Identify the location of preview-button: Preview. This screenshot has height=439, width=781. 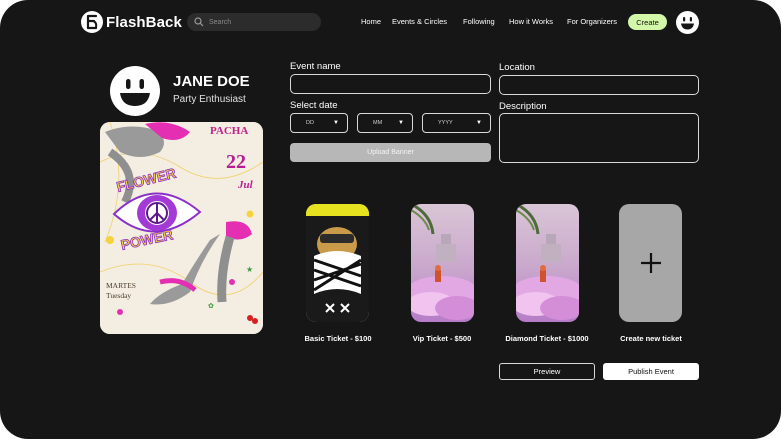
(547, 371).